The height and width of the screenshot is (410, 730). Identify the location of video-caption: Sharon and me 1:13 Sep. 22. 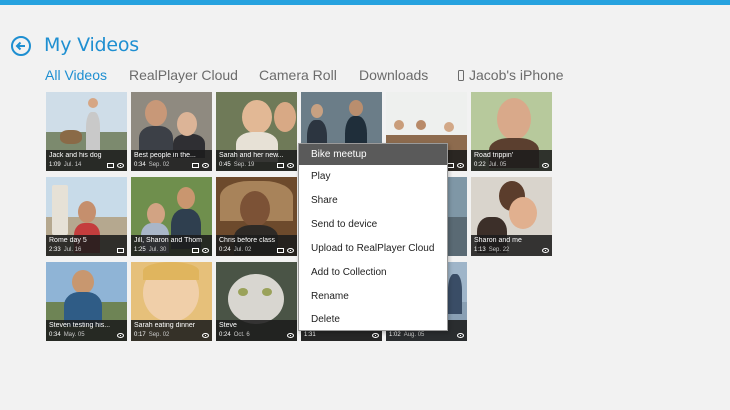
(511, 245).